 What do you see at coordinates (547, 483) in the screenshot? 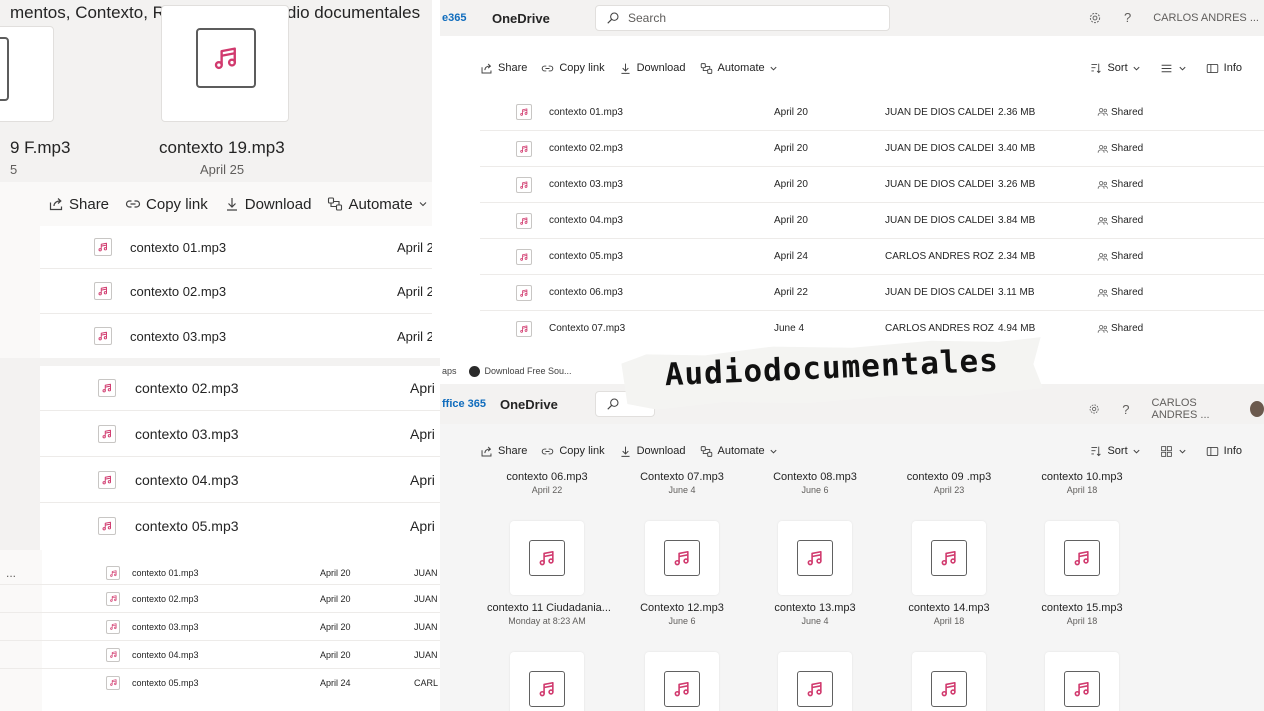
I see `grid-item-caption: contexto 06.mp3 April 22` at bounding box center [547, 483].